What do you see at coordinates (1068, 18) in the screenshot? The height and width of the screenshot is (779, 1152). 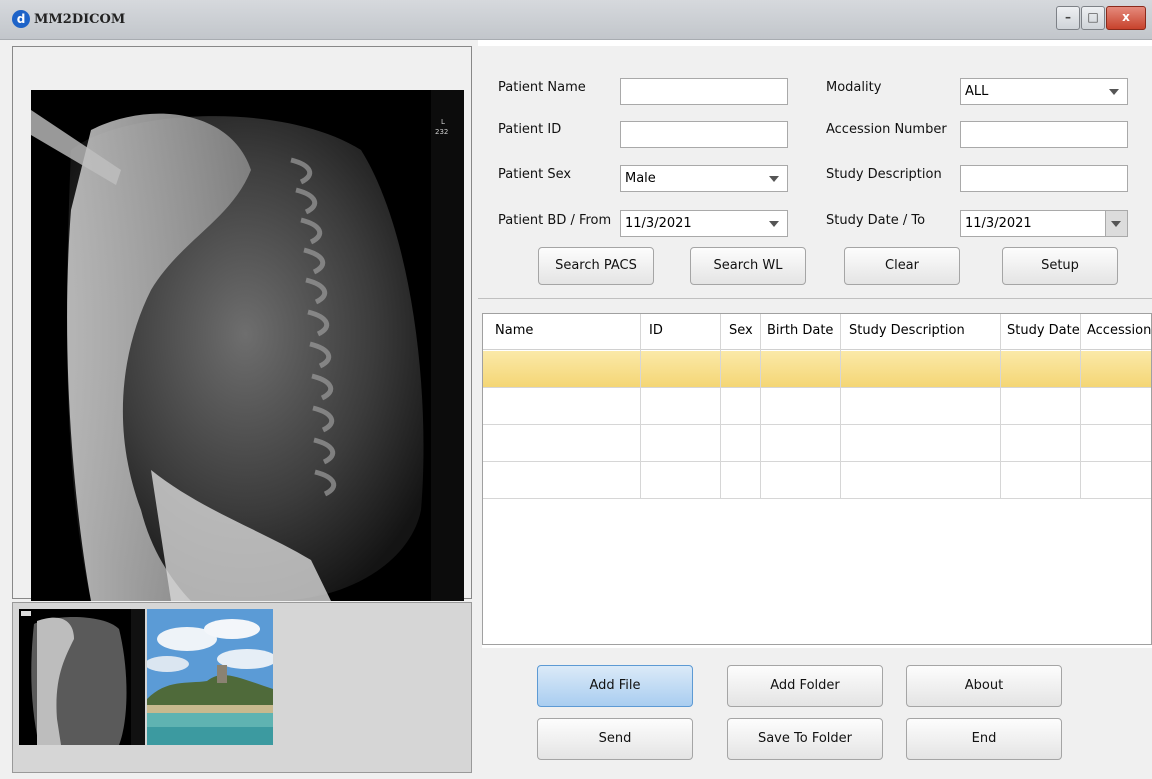 I see `minimize-button: –` at bounding box center [1068, 18].